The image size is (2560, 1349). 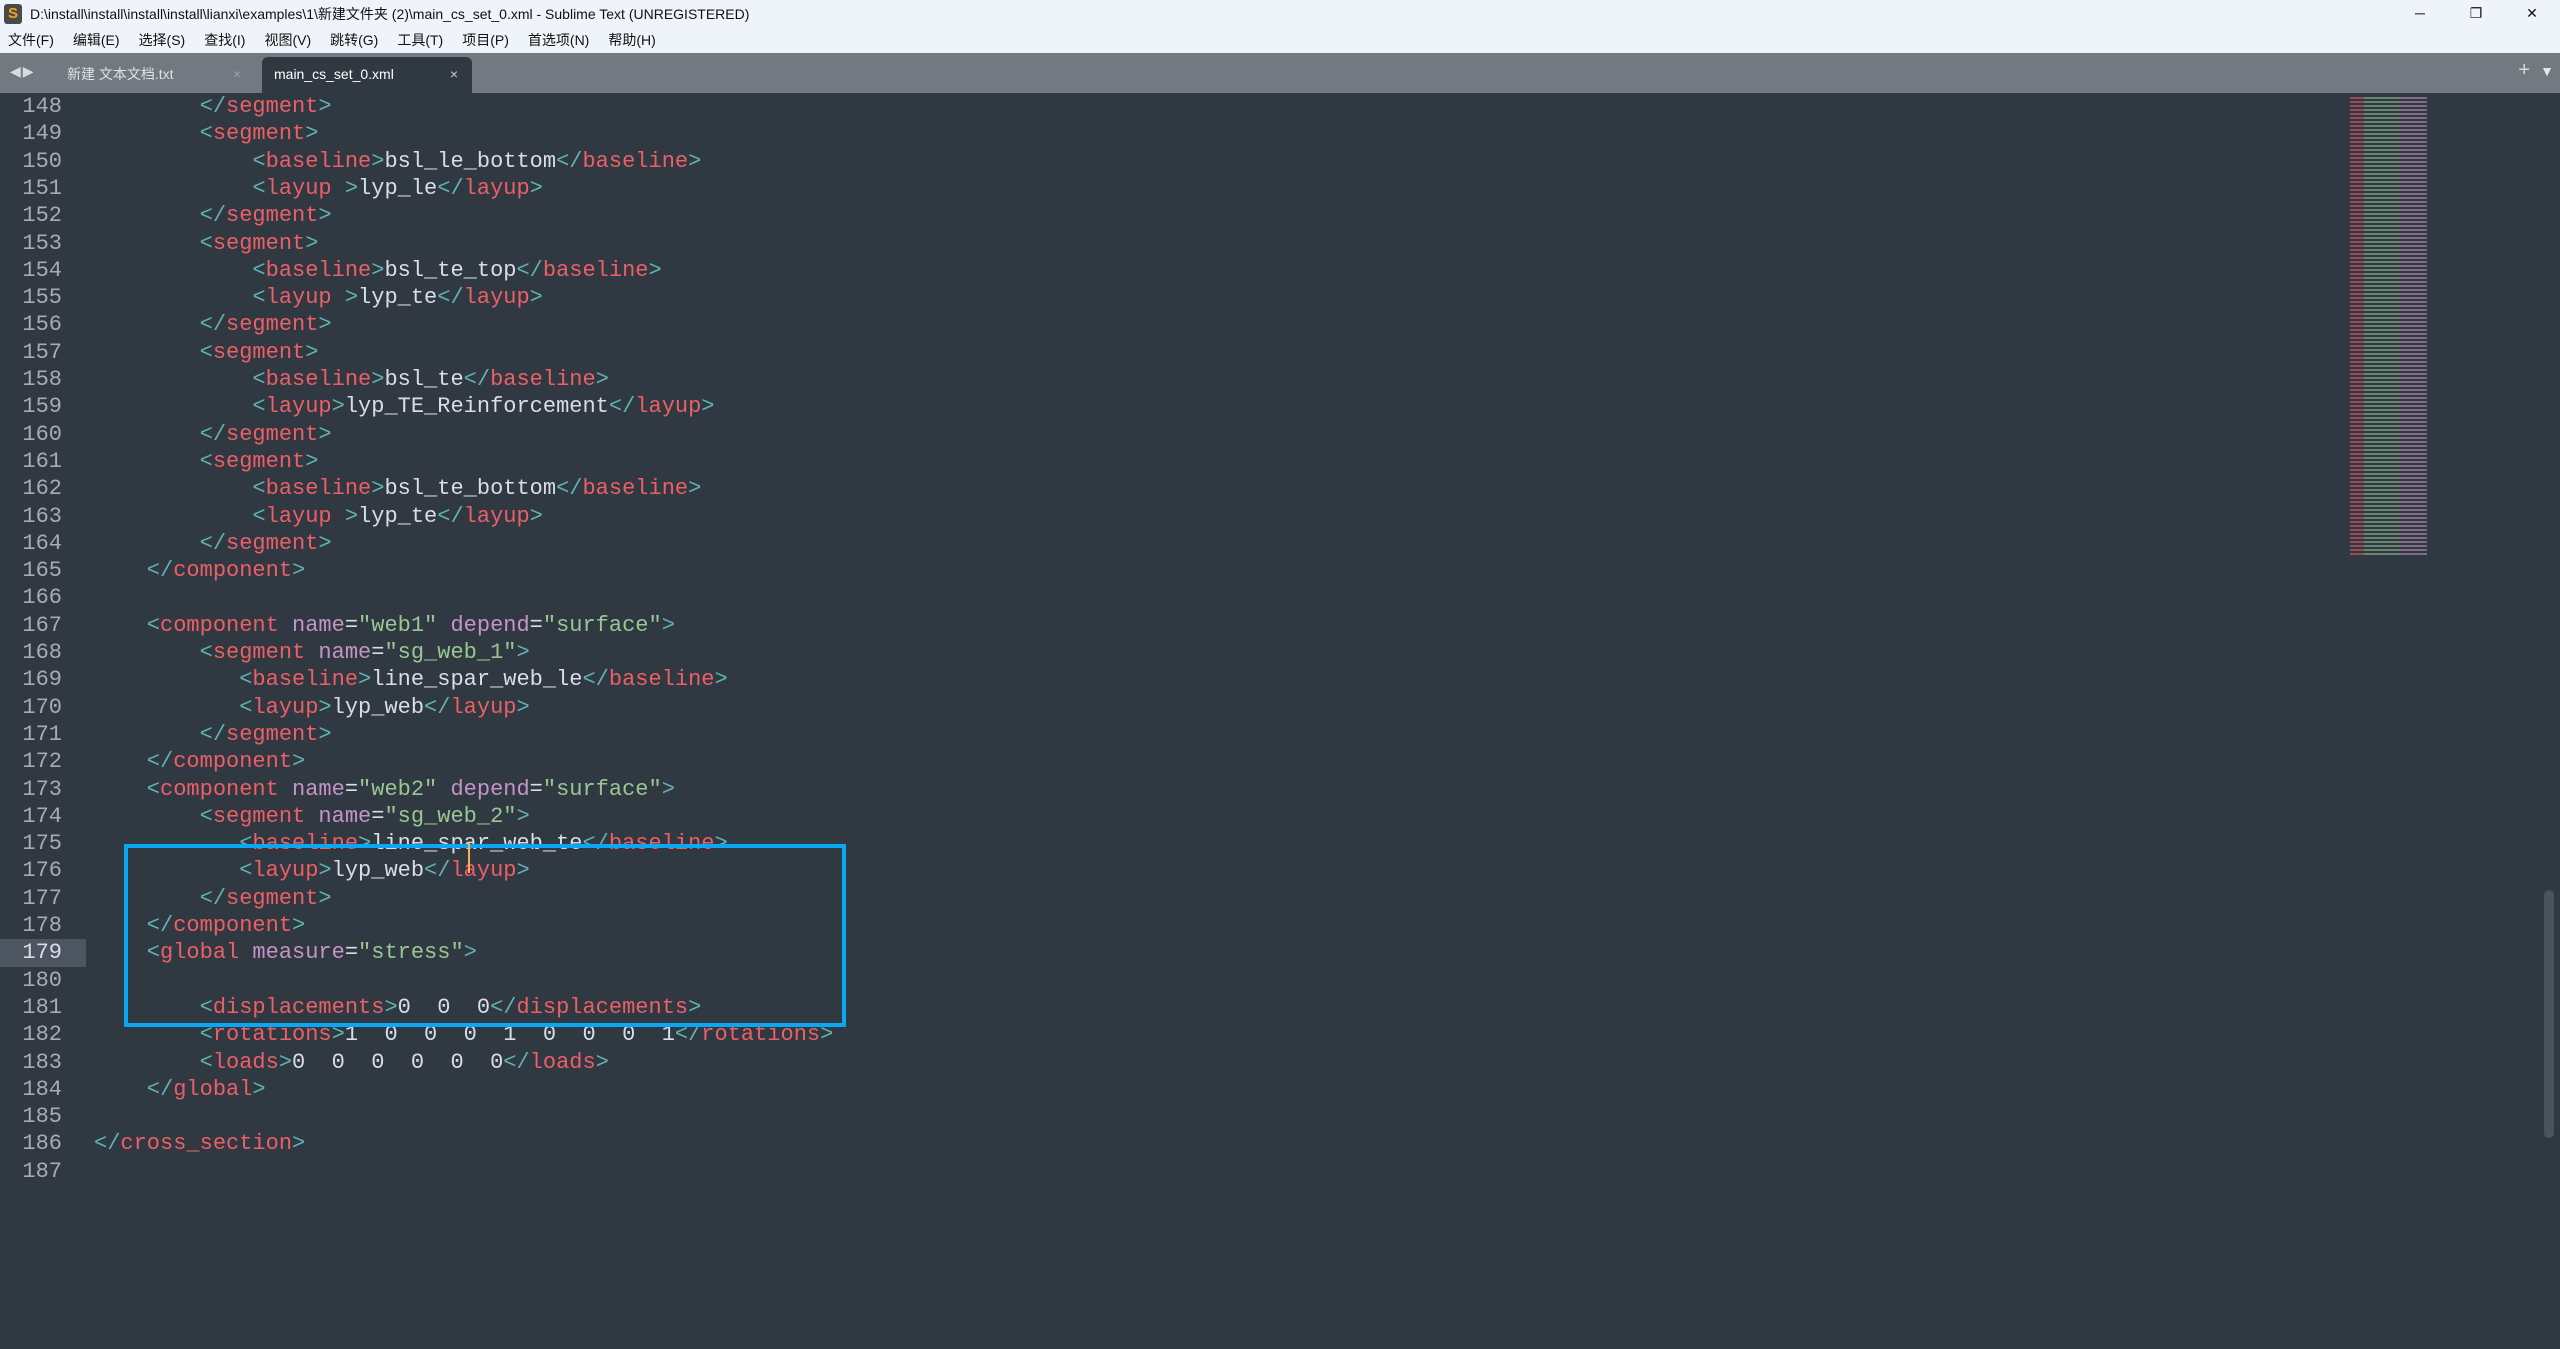 What do you see at coordinates (2549, 1014) in the screenshot?
I see `vertical-scrollbar` at bounding box center [2549, 1014].